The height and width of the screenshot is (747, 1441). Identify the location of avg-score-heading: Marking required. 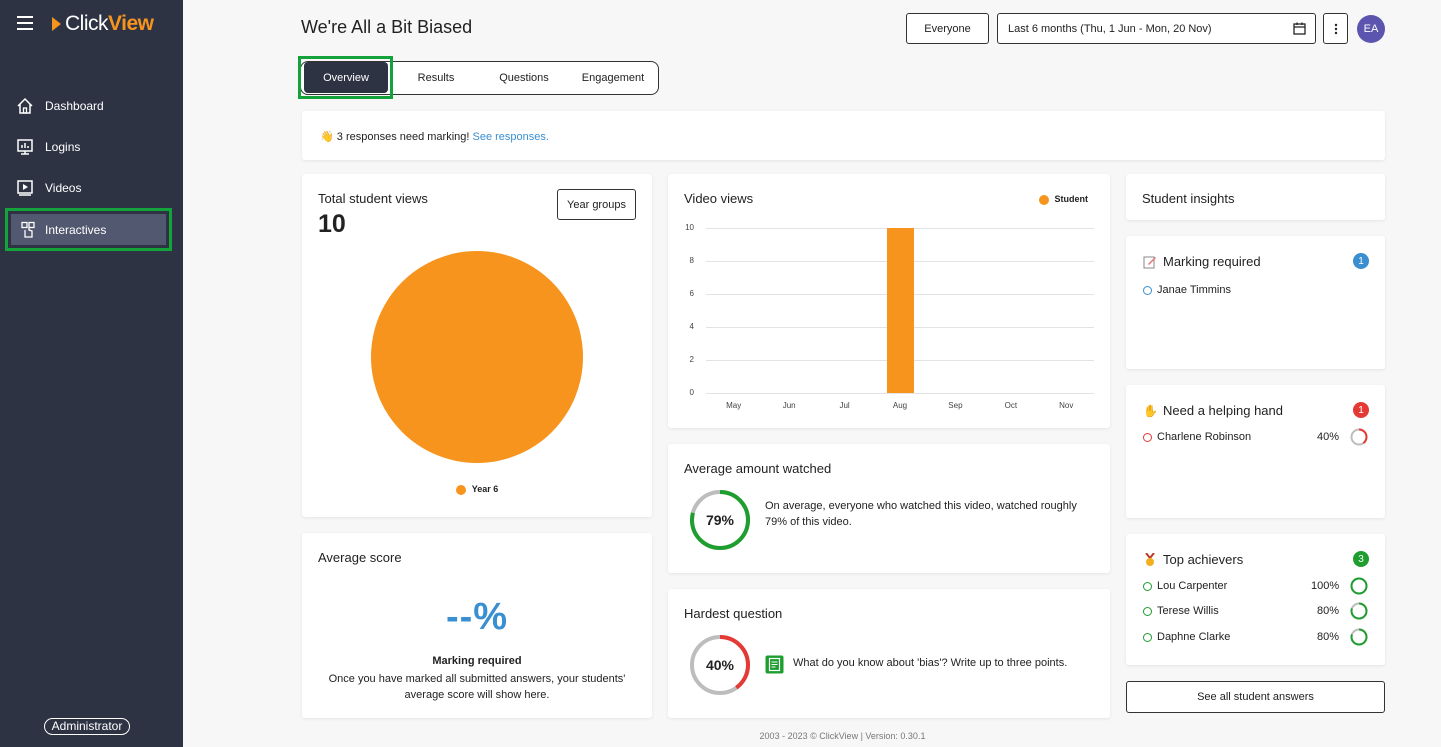
(477, 661).